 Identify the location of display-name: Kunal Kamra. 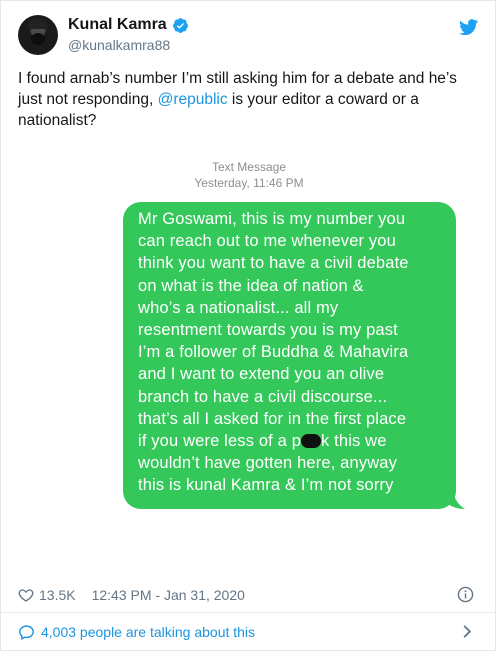
(117, 25).